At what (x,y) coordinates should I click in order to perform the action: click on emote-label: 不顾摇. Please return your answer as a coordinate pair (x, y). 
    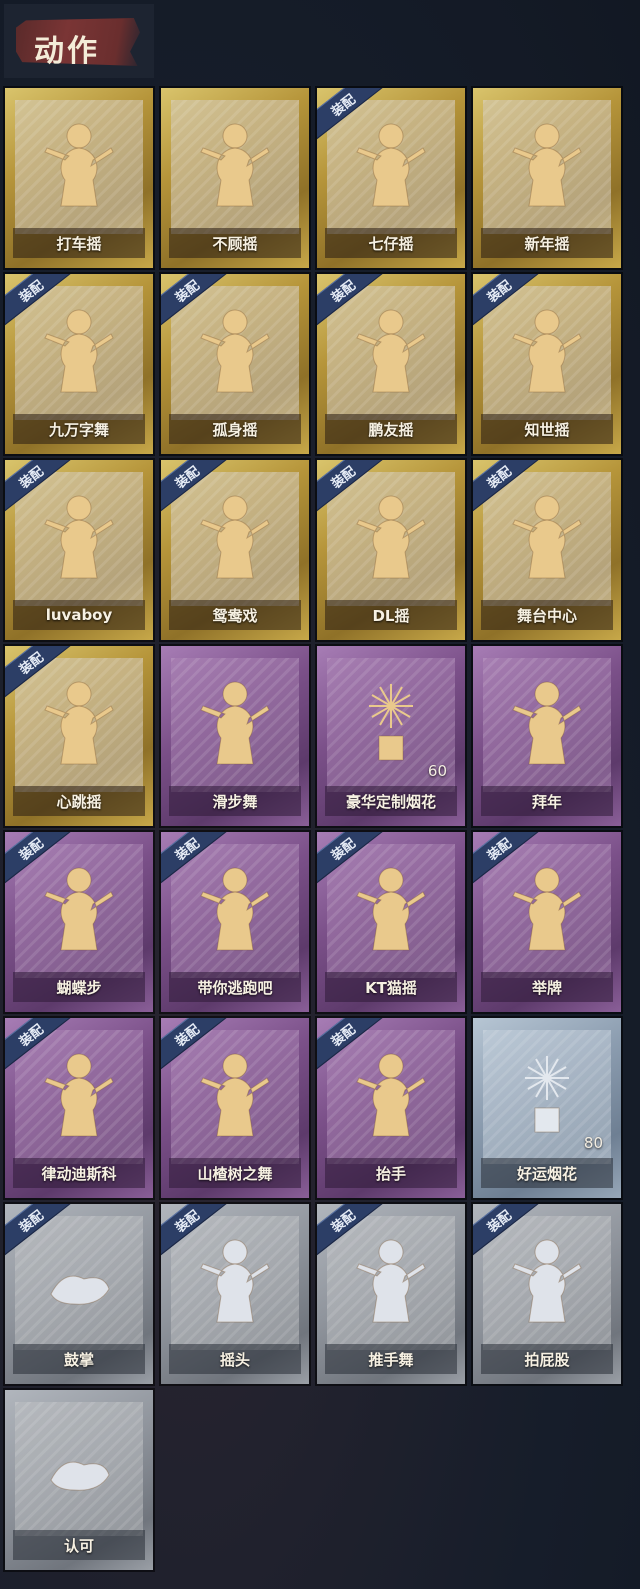
    Looking at the image, I should click on (235, 243).